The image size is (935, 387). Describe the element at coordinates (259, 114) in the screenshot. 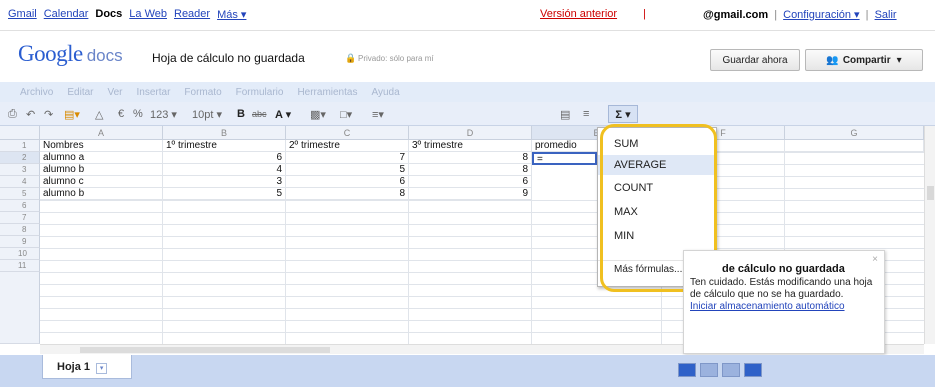

I see `strikethrough-button: abc` at that location.